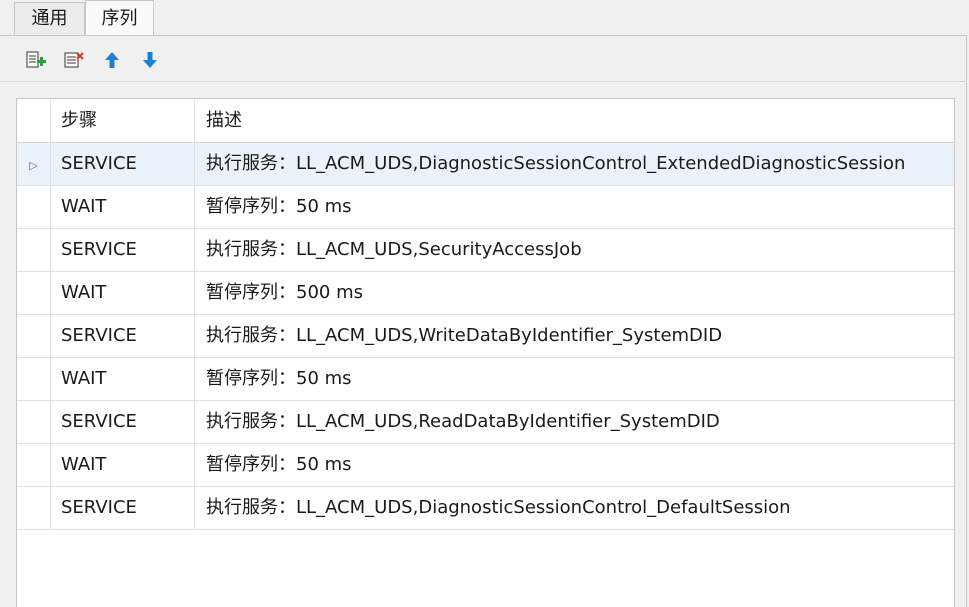 The image size is (969, 607). I want to click on tab-sequence: 序列, so click(119, 17).